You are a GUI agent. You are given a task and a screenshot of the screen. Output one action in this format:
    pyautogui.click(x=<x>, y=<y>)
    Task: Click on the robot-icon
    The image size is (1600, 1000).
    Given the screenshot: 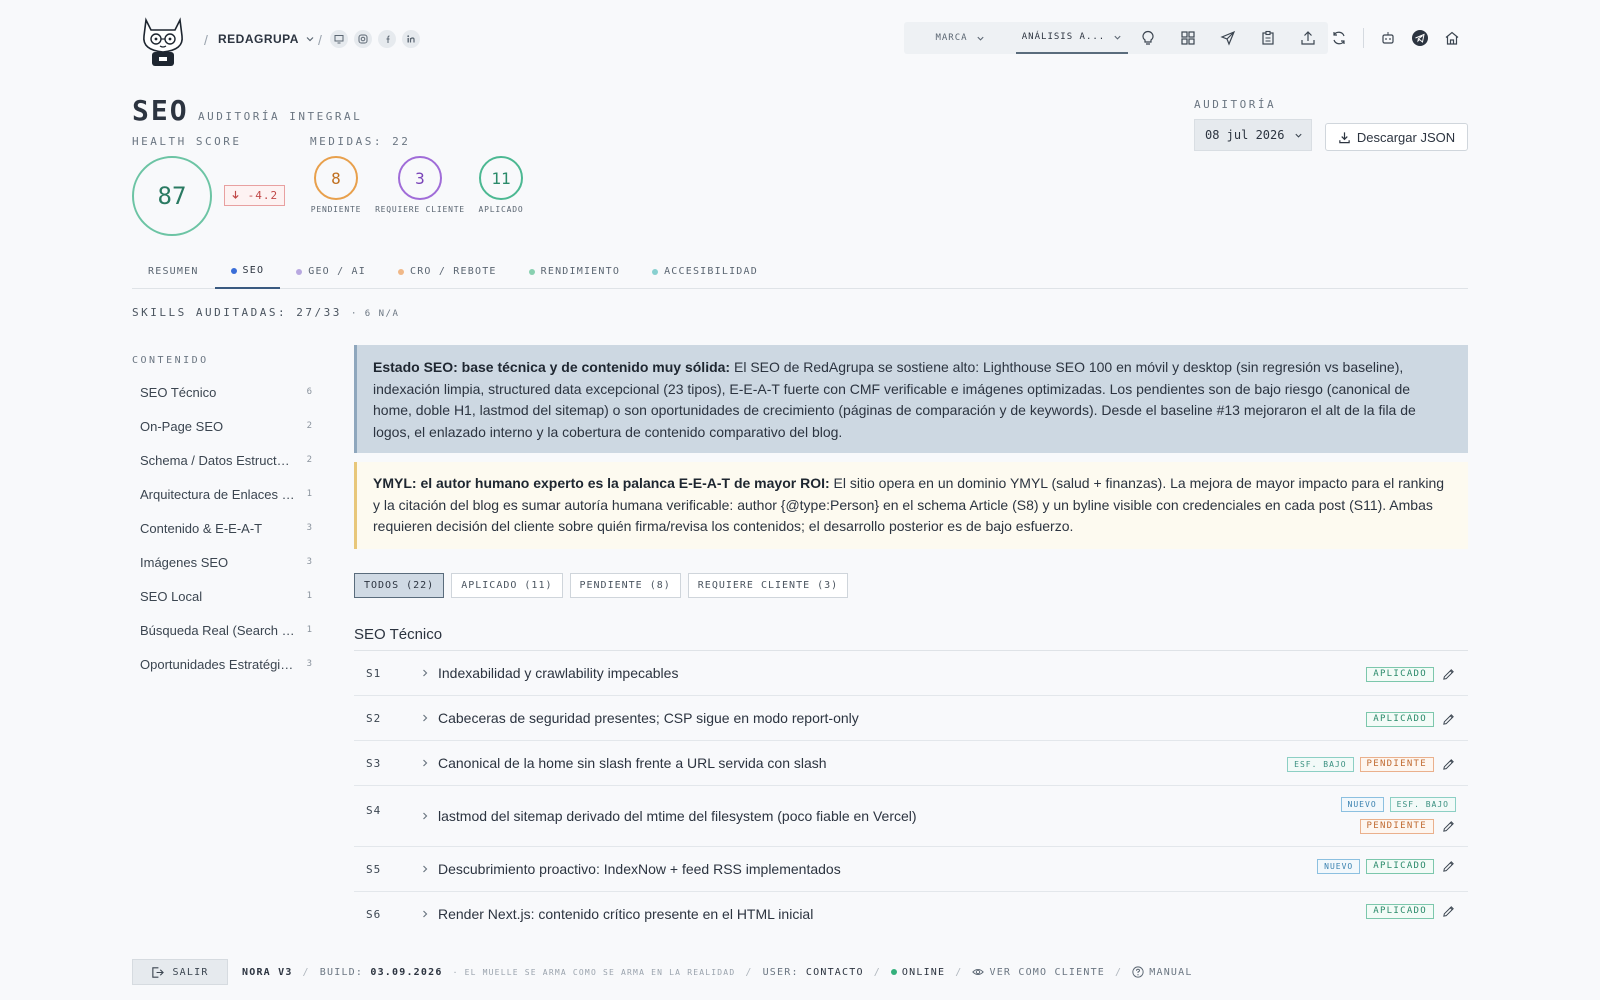 What is the action you would take?
    pyautogui.click(x=1388, y=38)
    